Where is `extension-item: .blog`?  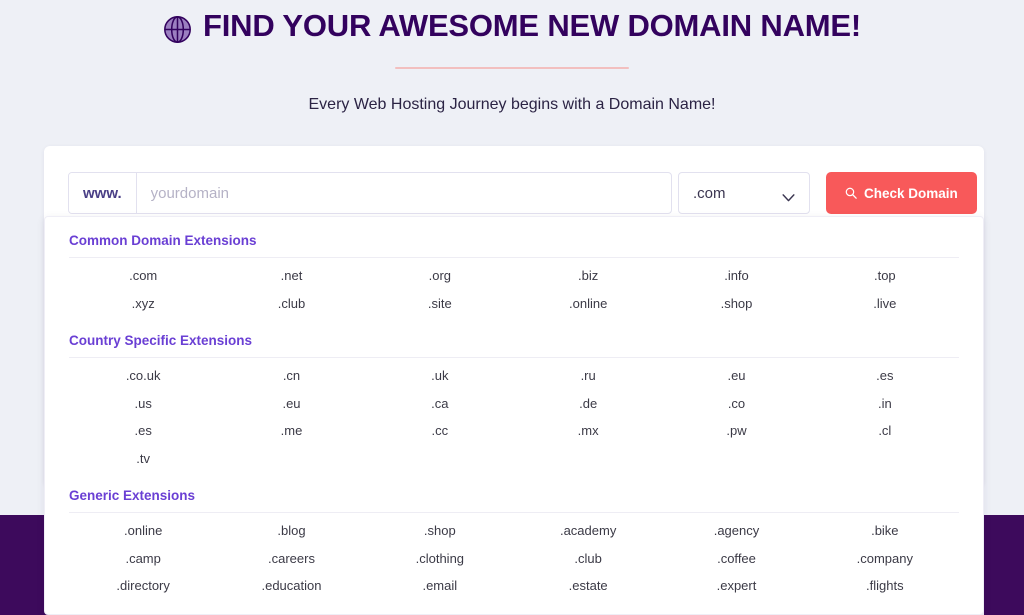 extension-item: .blog is located at coordinates (291, 531).